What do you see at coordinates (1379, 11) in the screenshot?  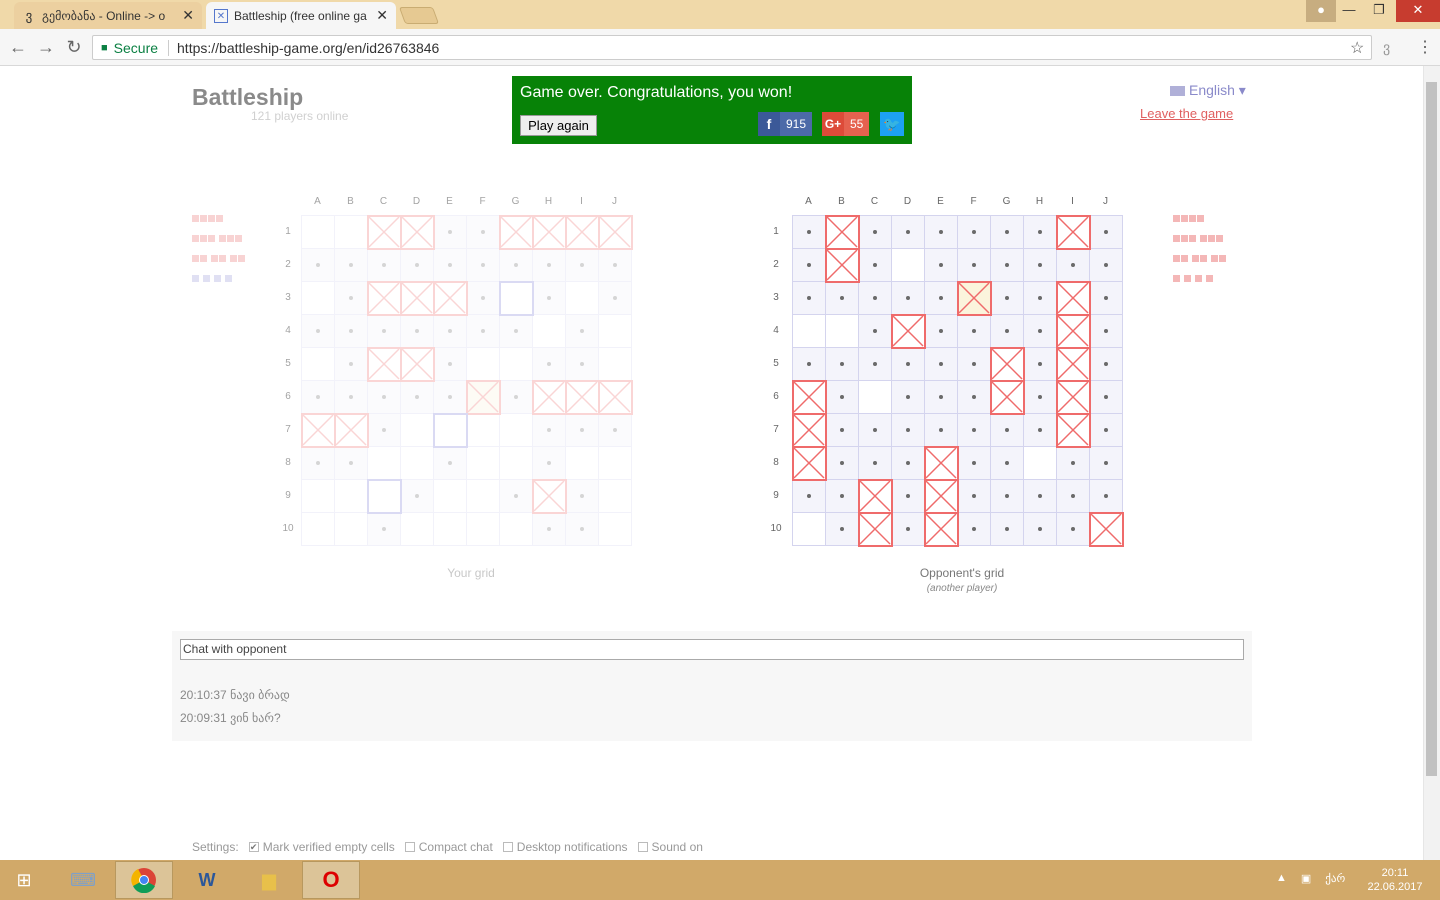 I see `restore-icon: ❐` at bounding box center [1379, 11].